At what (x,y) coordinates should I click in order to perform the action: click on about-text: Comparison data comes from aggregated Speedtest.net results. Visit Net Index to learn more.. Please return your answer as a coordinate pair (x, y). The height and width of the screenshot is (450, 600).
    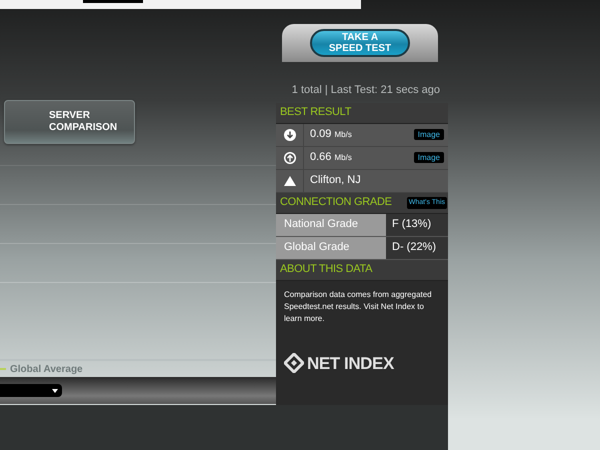
    Looking at the image, I should click on (358, 306).